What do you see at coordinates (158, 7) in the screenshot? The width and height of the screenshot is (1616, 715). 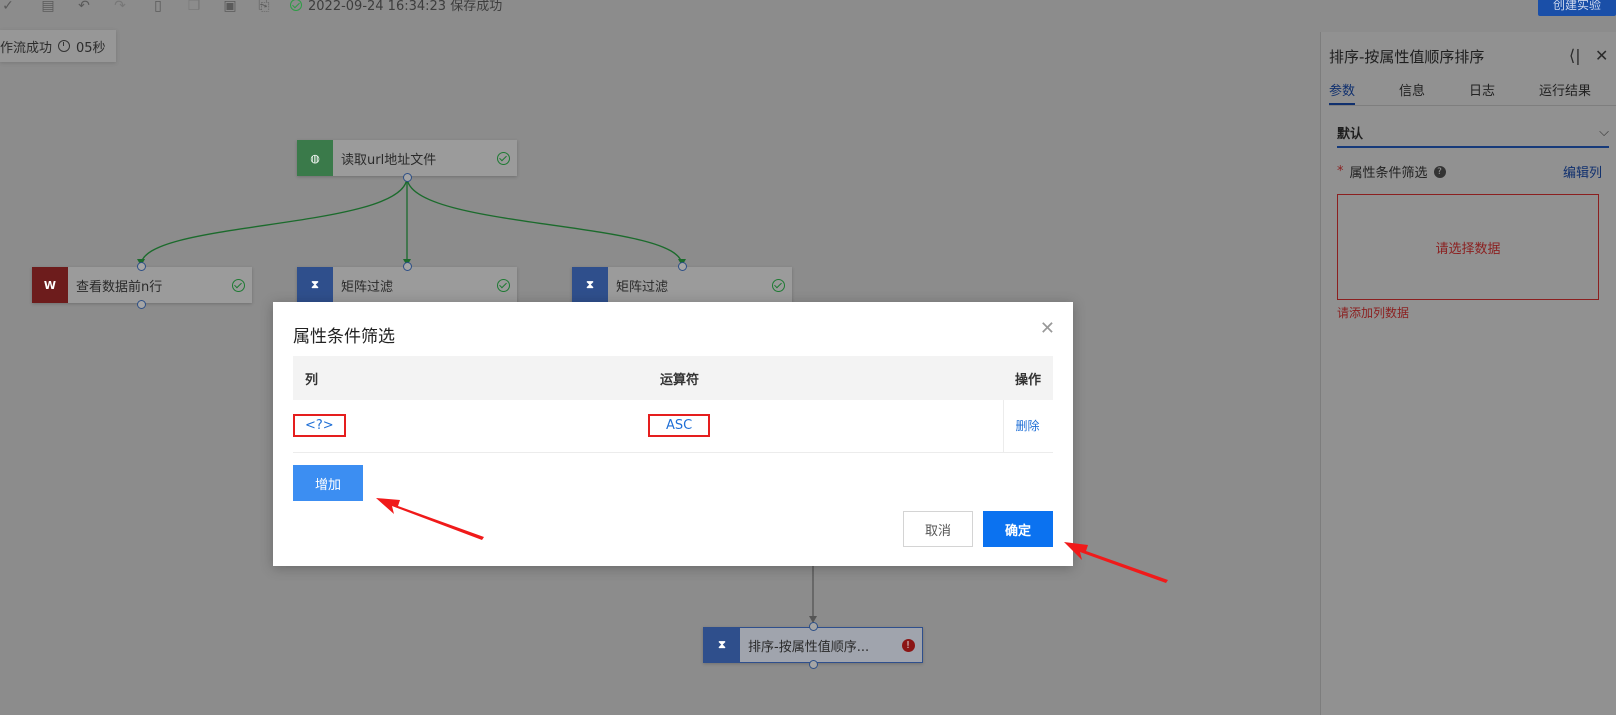 I see `document-icon: ▯` at bounding box center [158, 7].